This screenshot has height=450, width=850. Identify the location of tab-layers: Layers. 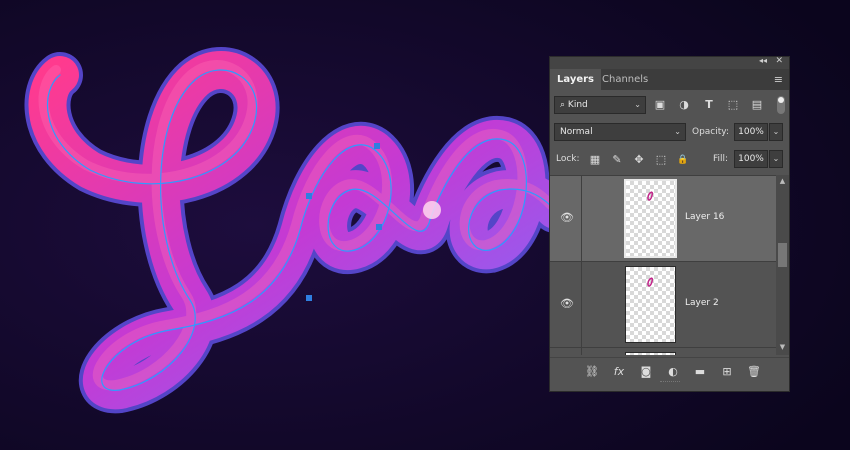
(575, 79).